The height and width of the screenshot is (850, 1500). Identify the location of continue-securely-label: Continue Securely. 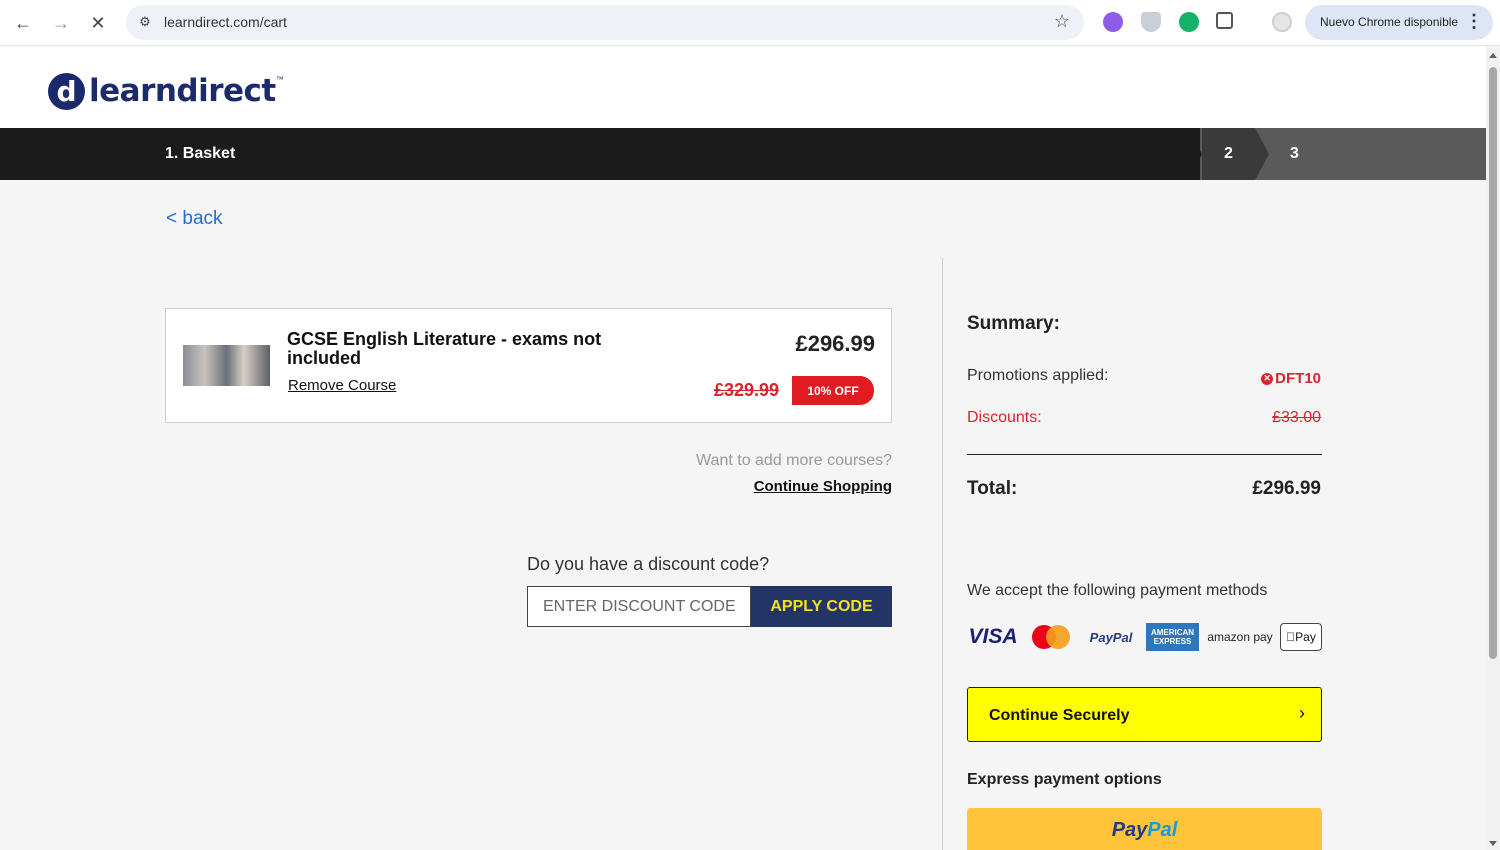
(1059, 715).